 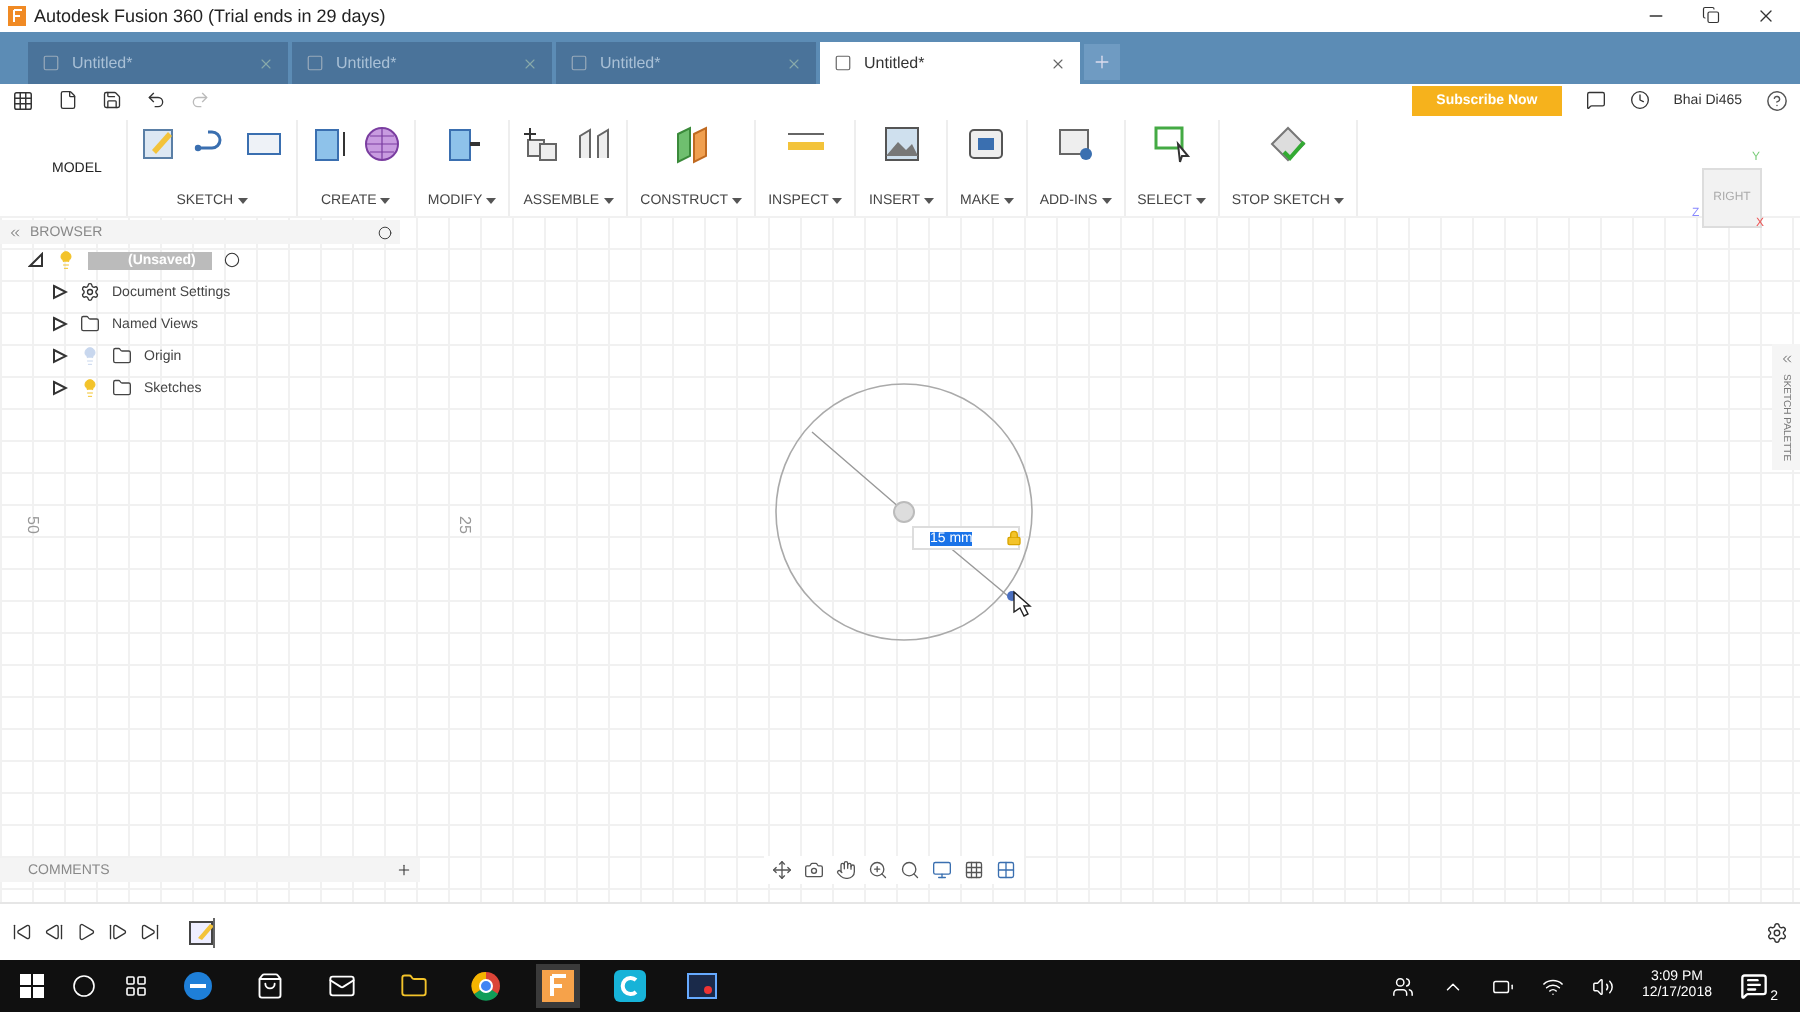 I want to click on file-icon, so click(x=68, y=100).